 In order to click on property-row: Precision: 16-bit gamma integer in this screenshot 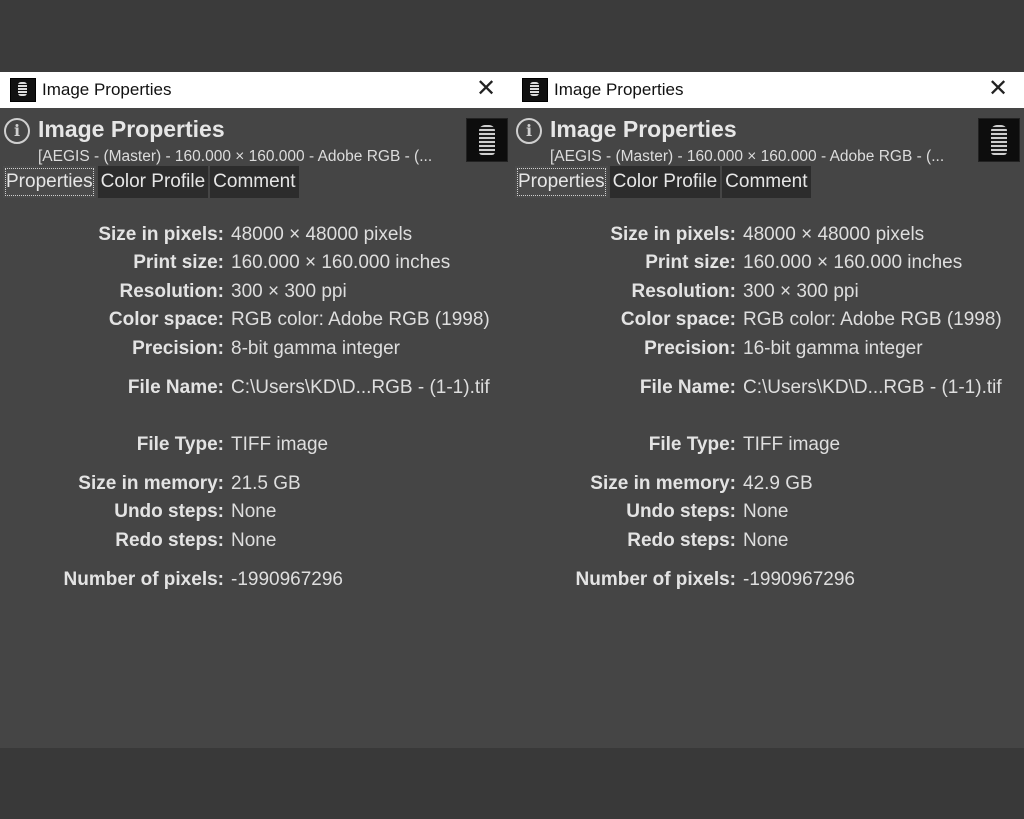, I will do `click(768, 351)`.